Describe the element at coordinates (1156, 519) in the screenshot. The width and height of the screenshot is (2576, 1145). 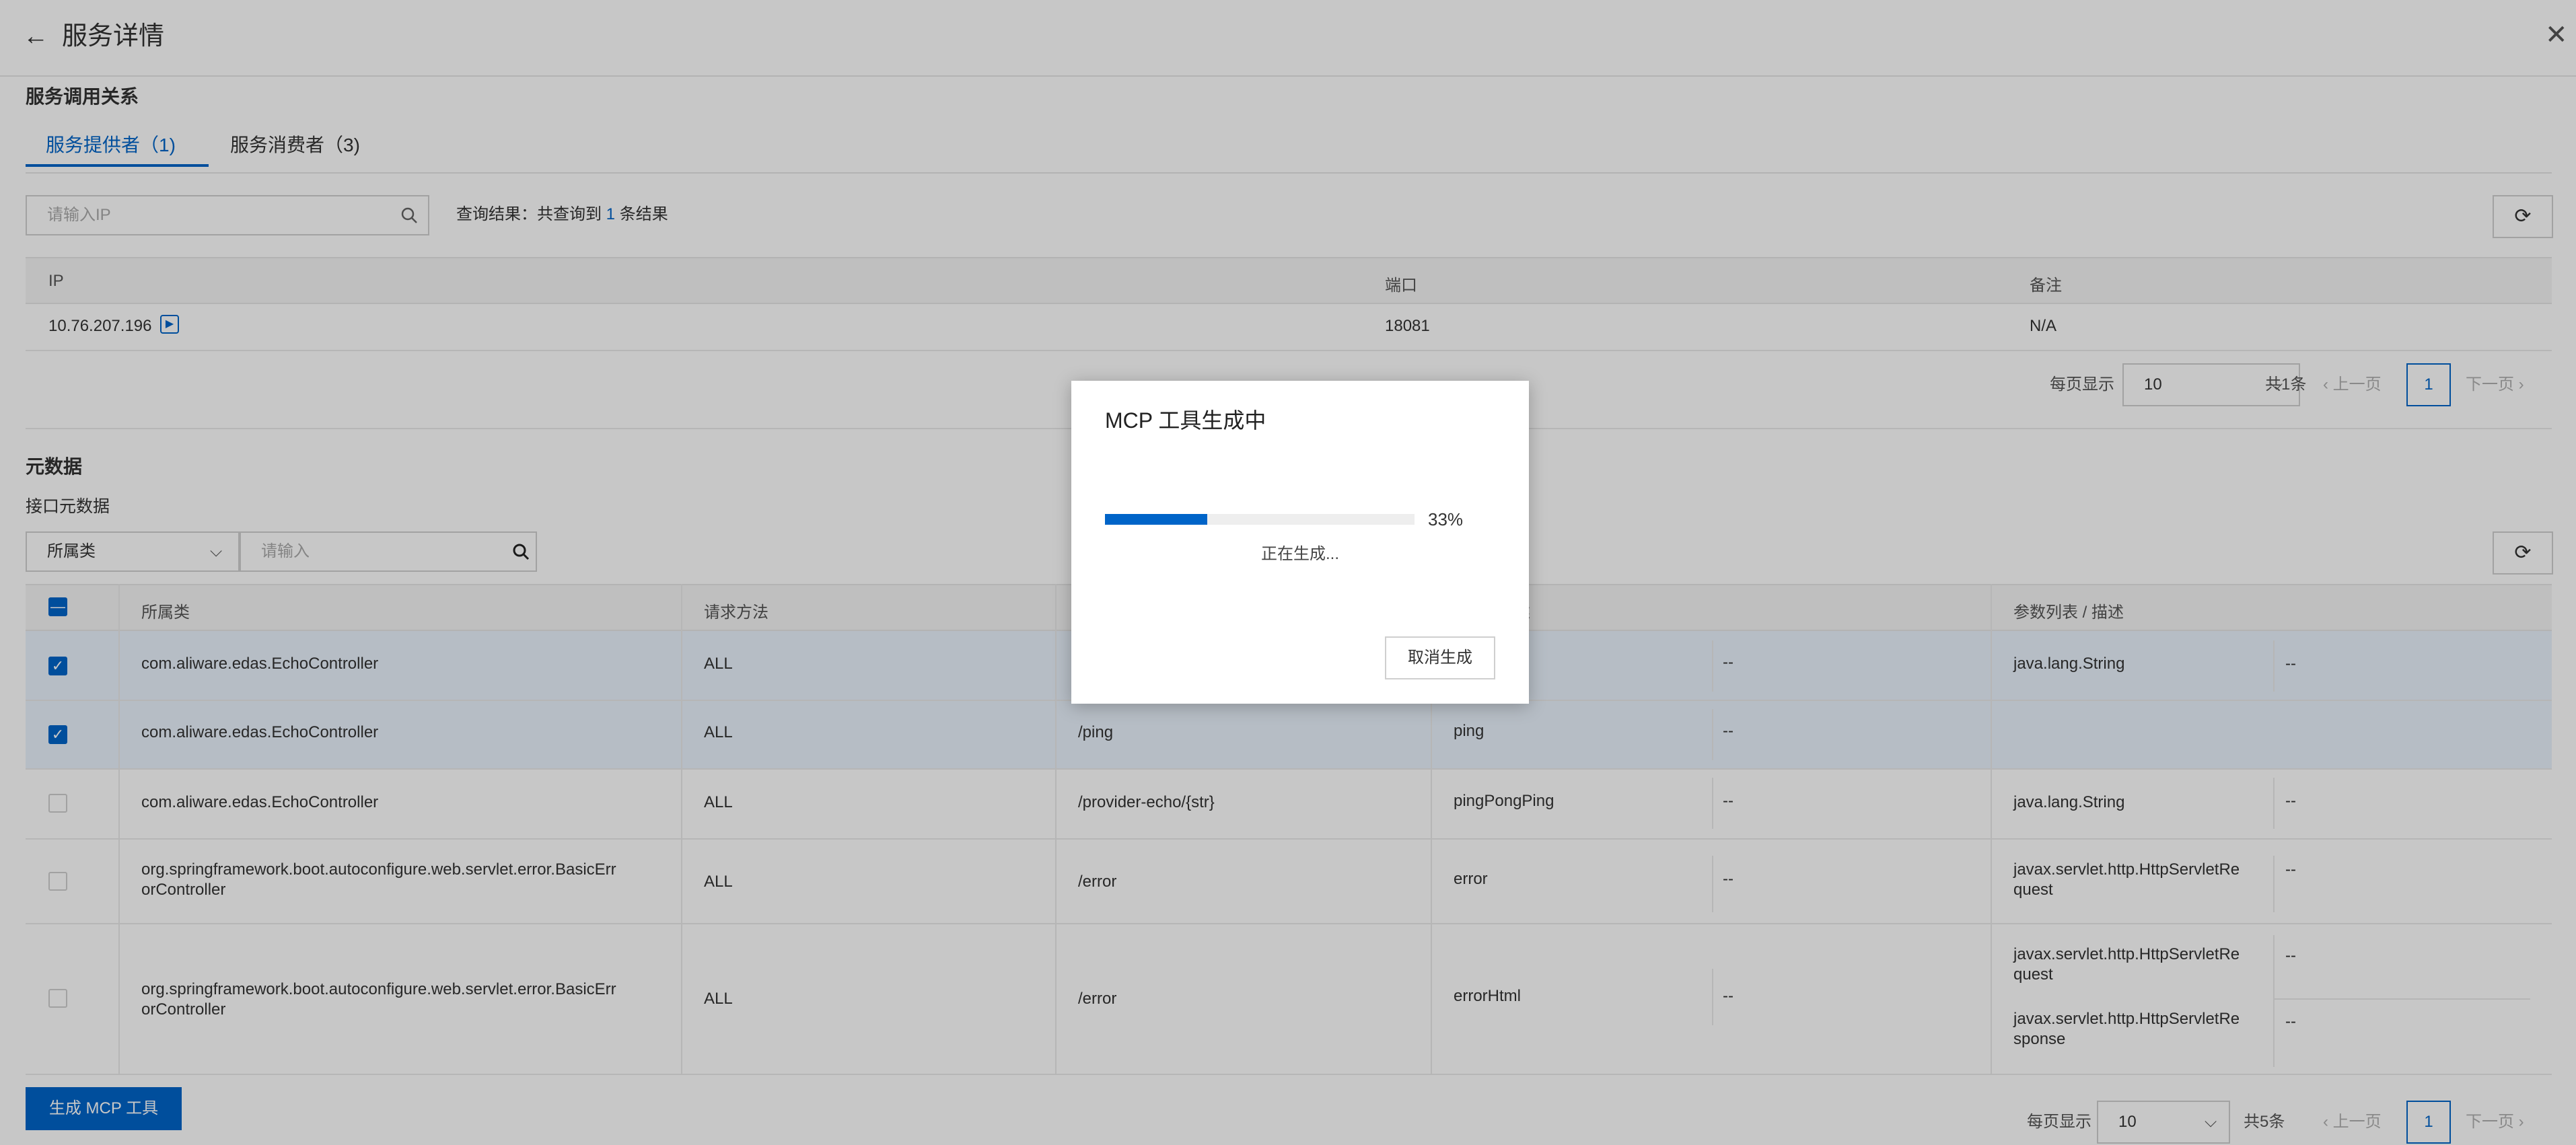
I see `progress-fill` at that location.